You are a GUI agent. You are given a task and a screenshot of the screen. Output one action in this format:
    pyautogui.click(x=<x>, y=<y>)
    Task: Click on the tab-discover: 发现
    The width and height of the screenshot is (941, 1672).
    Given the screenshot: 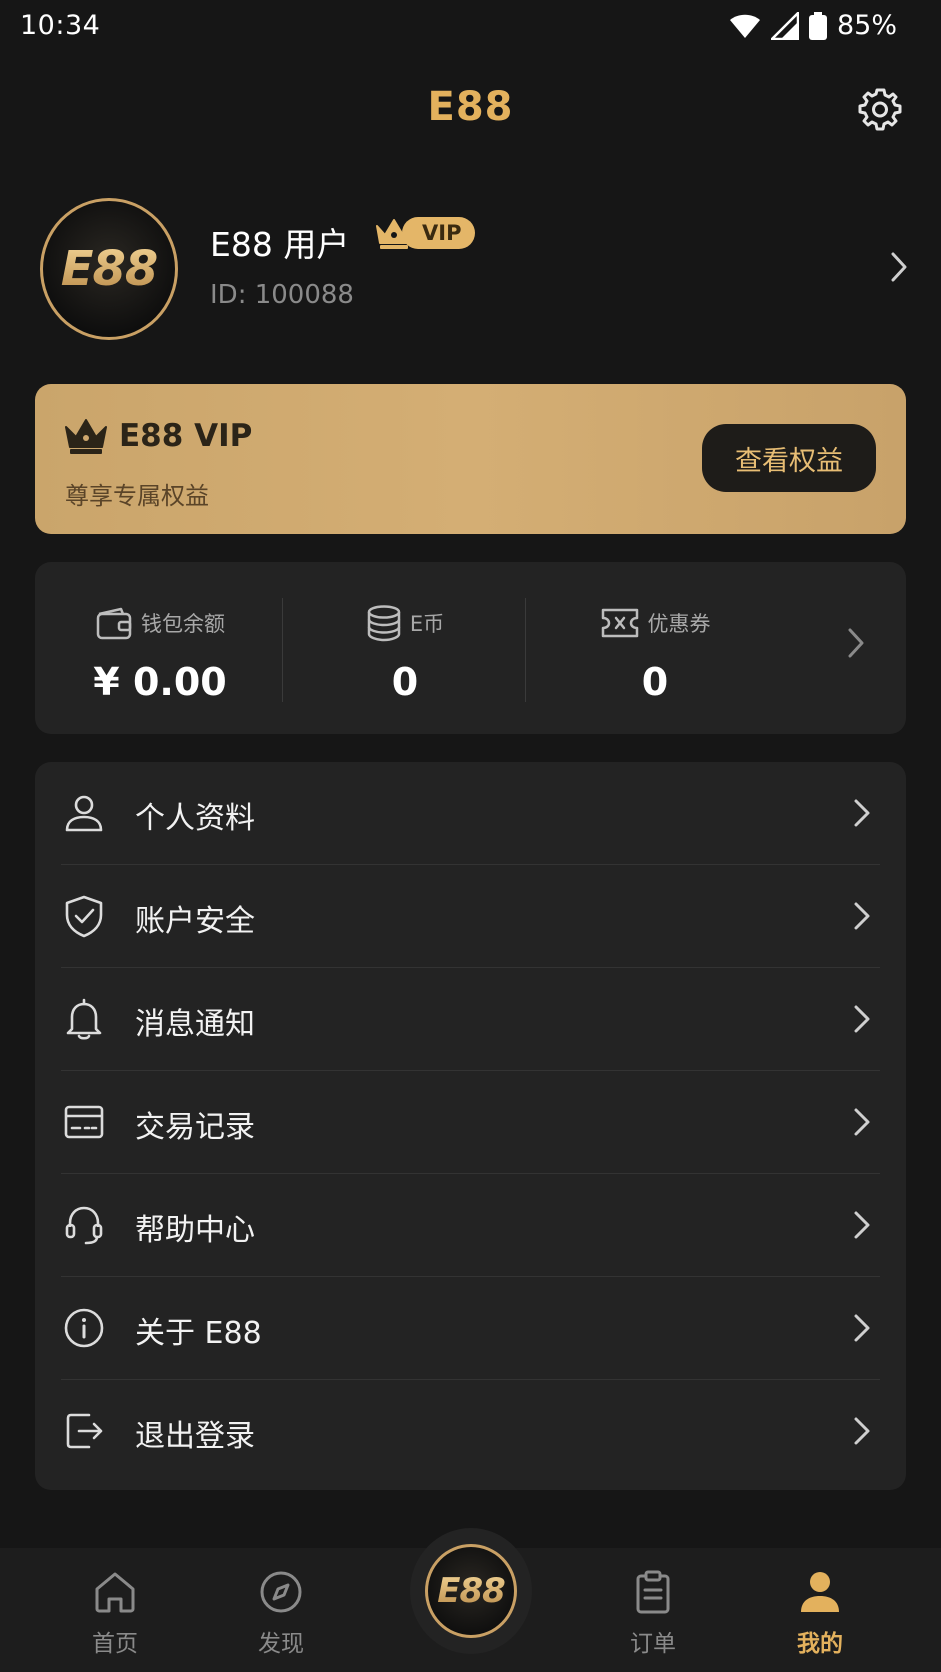 What is the action you would take?
    pyautogui.click(x=281, y=1610)
    